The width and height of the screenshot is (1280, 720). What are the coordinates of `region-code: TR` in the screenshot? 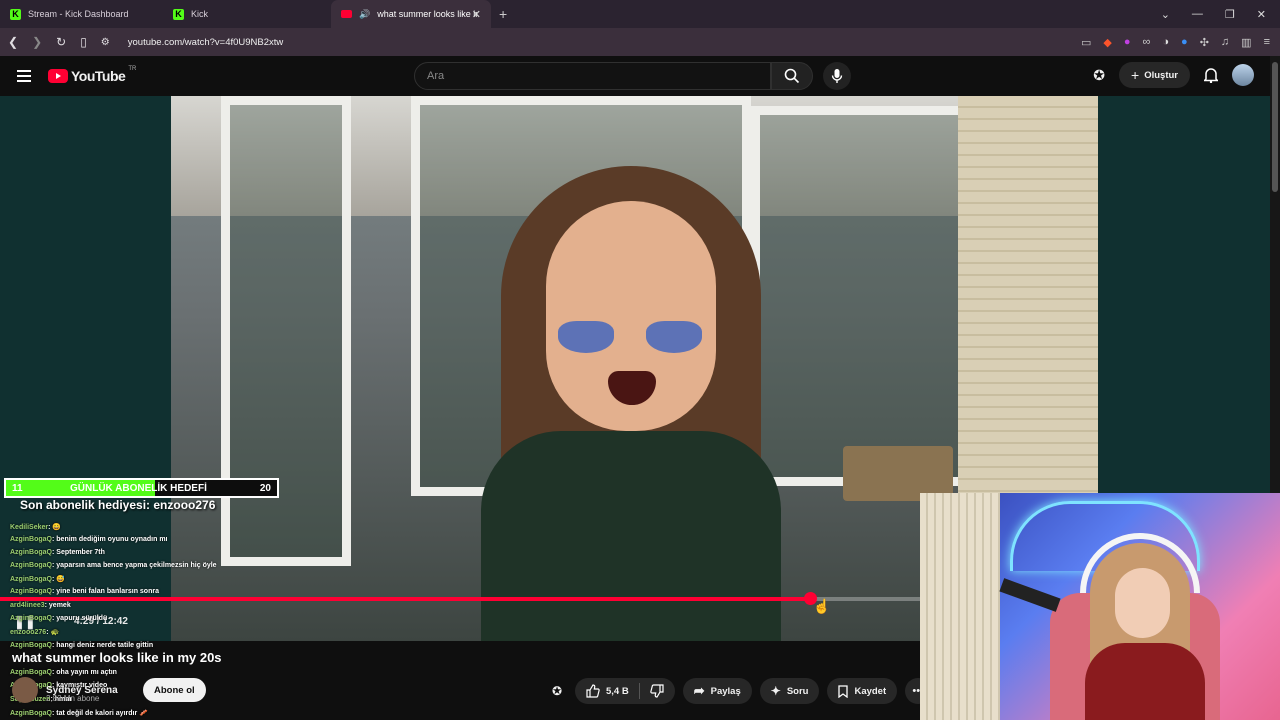 It's located at (132, 69).